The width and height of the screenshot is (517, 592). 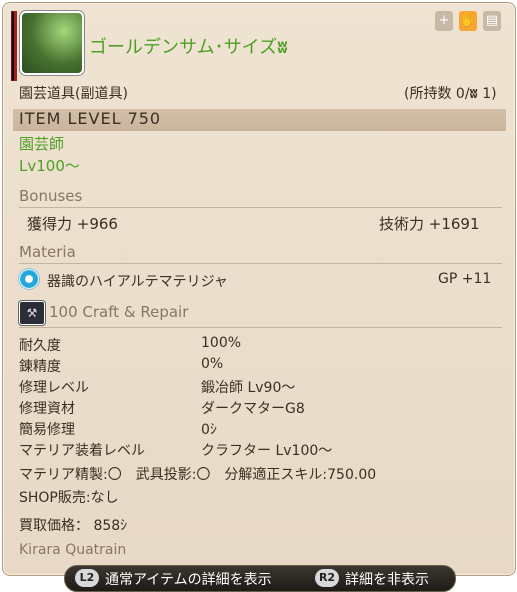 I want to click on sell-price: 買取価格： 858ｼ, so click(x=73, y=526).